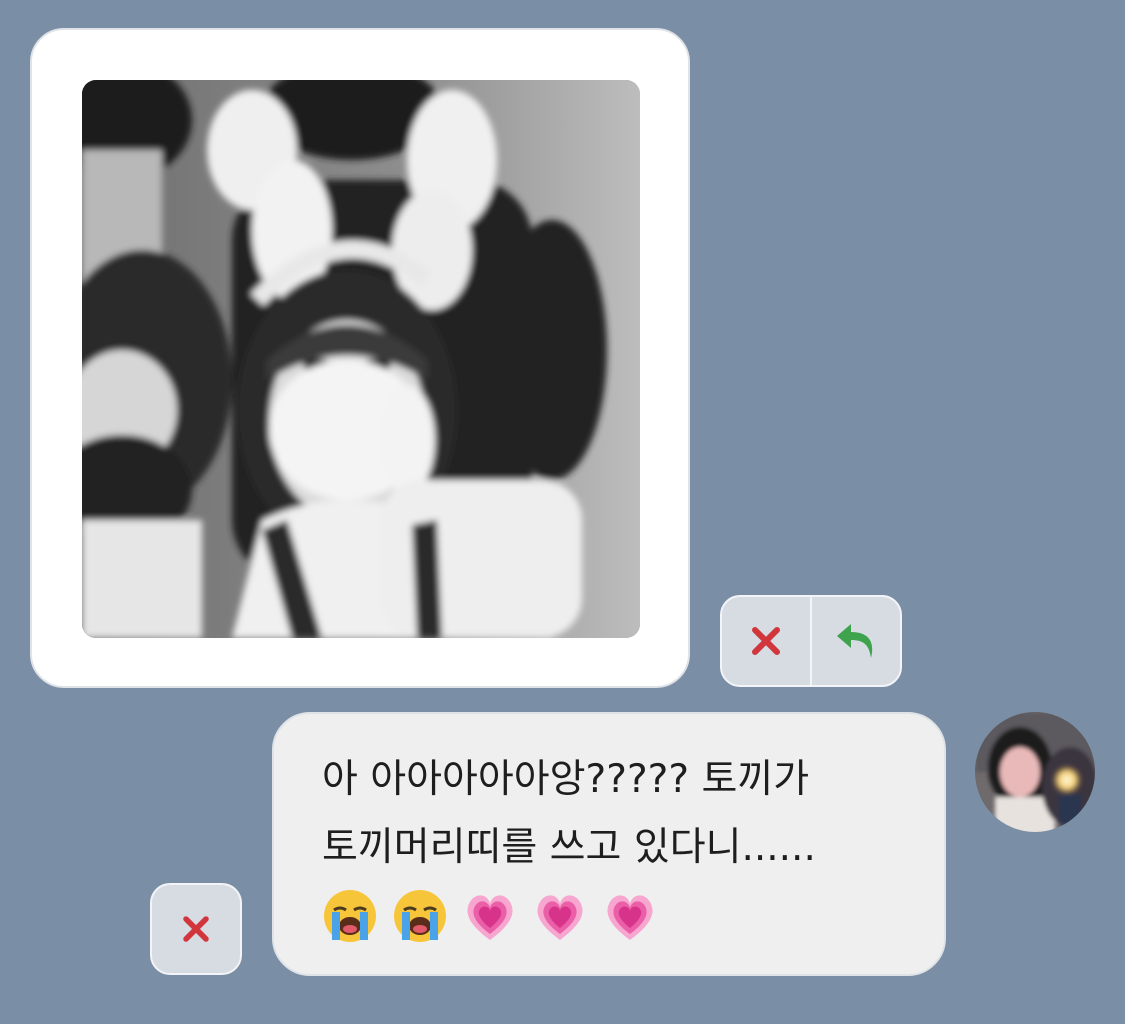  I want to click on image-message-actions, so click(811, 641).